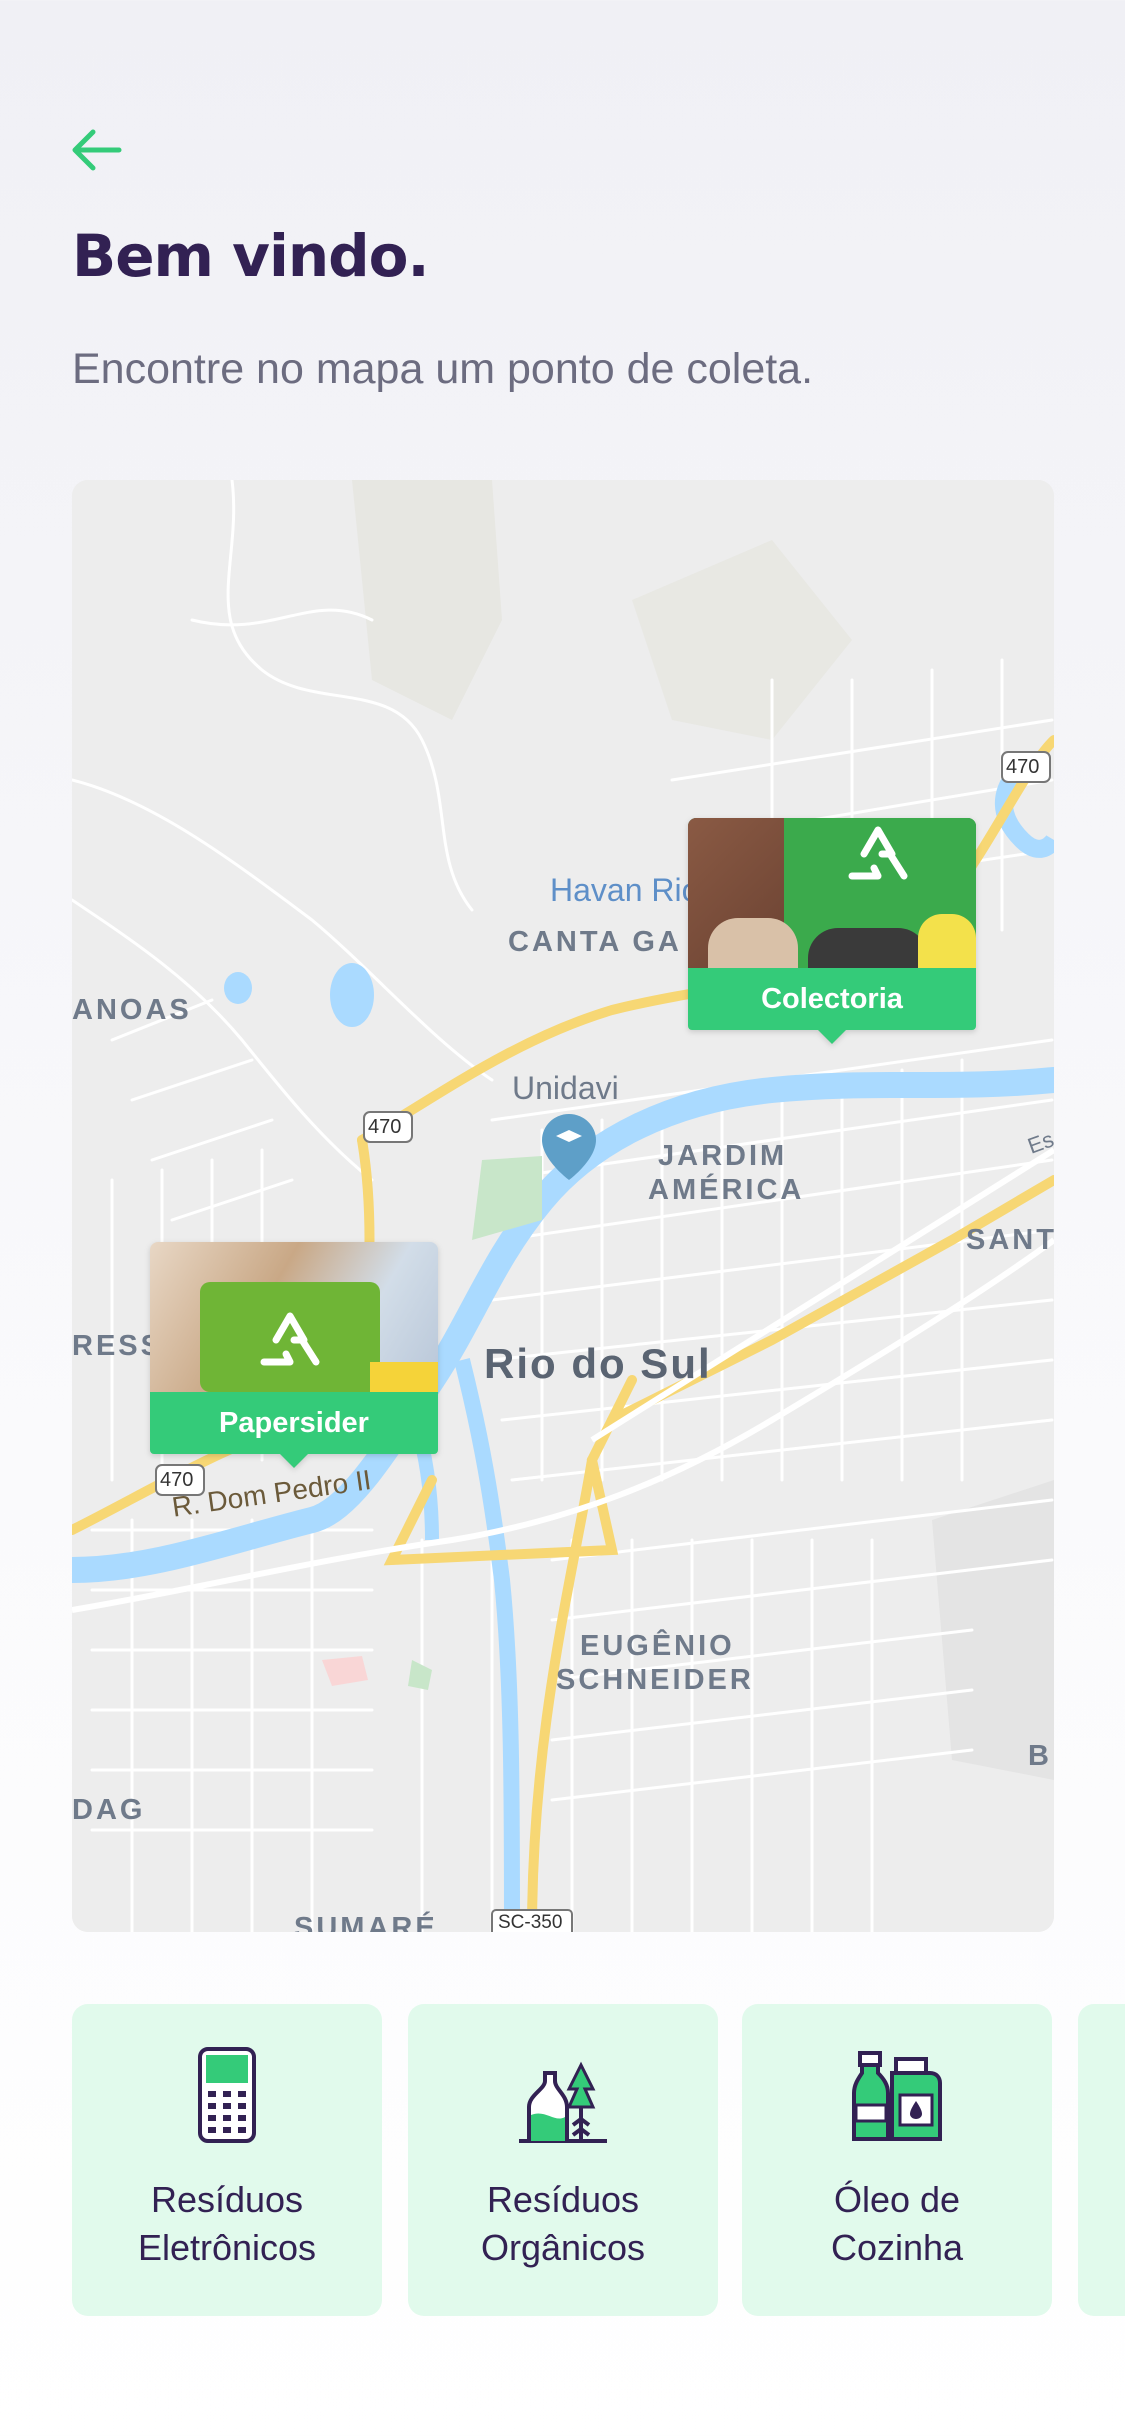 This screenshot has width=1125, height=2436. What do you see at coordinates (897, 2223) in the screenshot?
I see `item-label: Óleo de Cozinha` at bounding box center [897, 2223].